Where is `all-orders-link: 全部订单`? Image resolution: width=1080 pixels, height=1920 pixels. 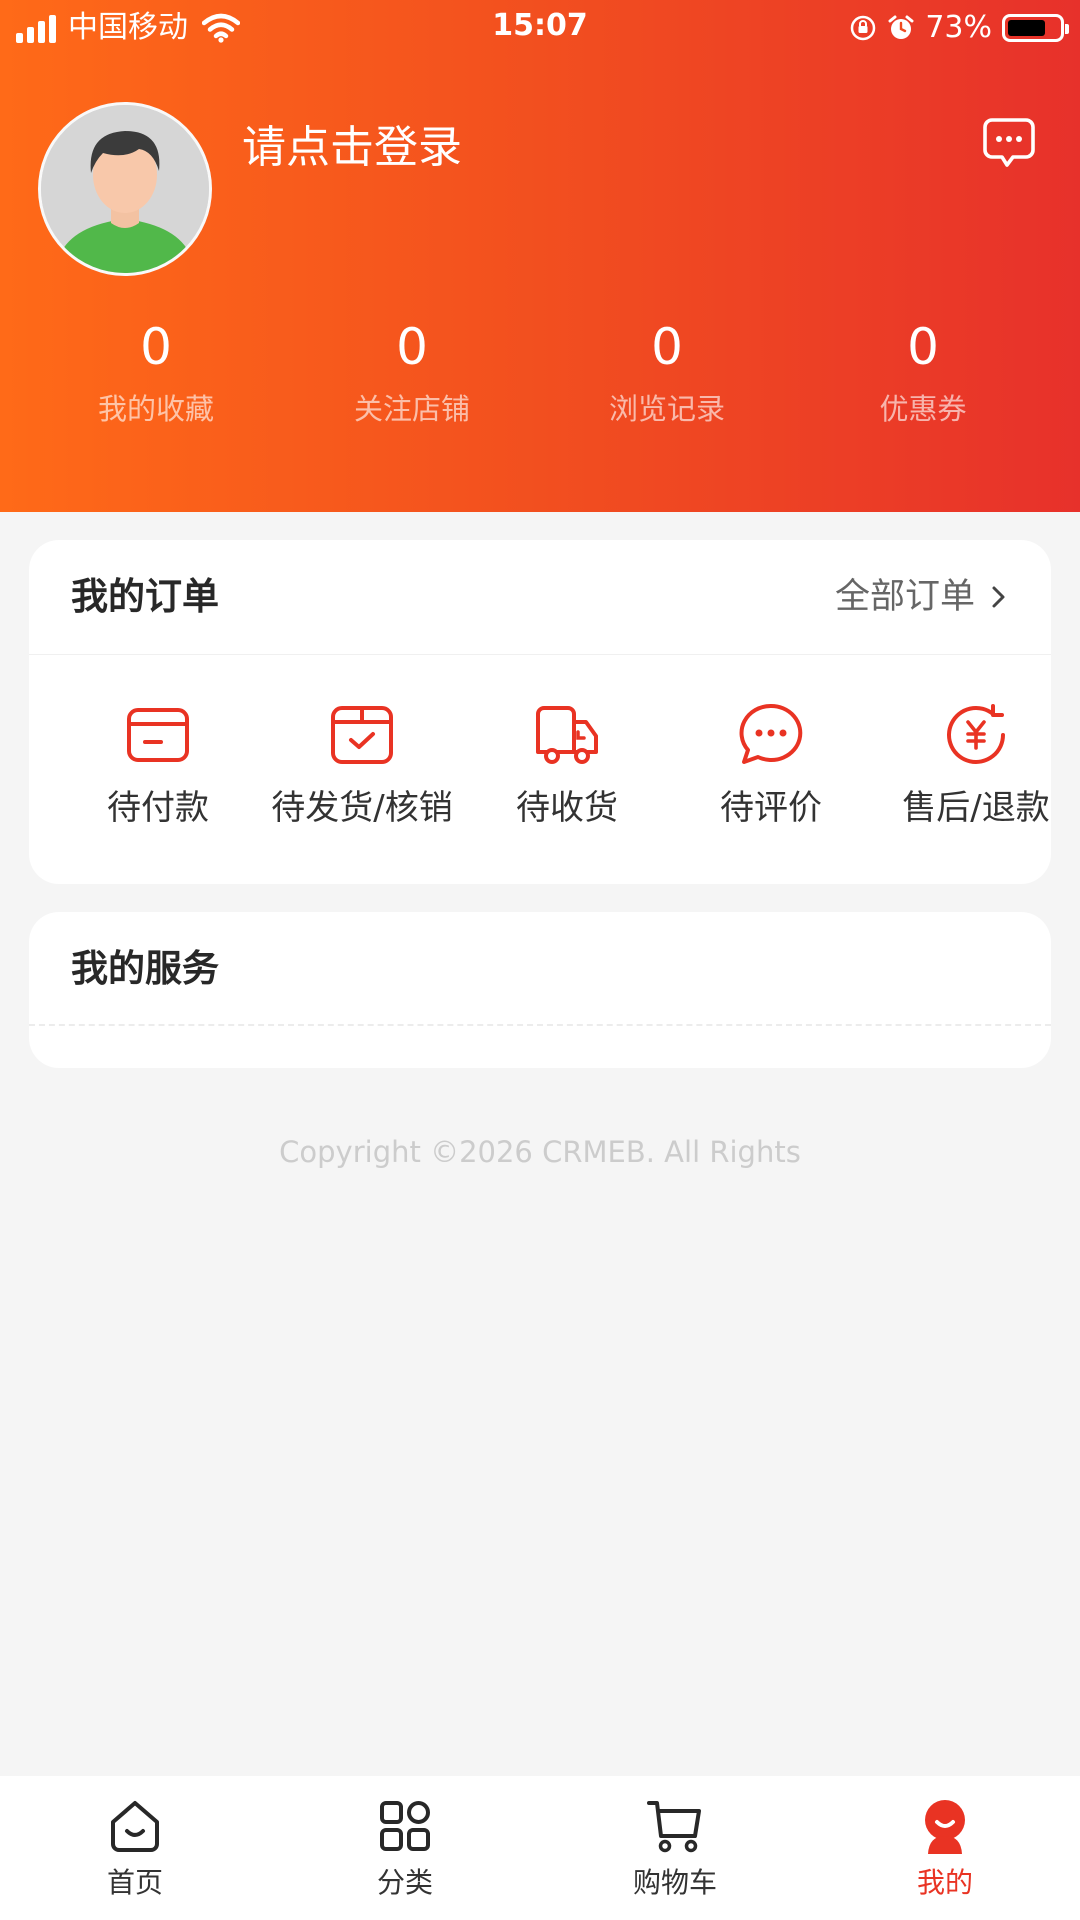
all-orders-link: 全部订单 is located at coordinates (922, 597).